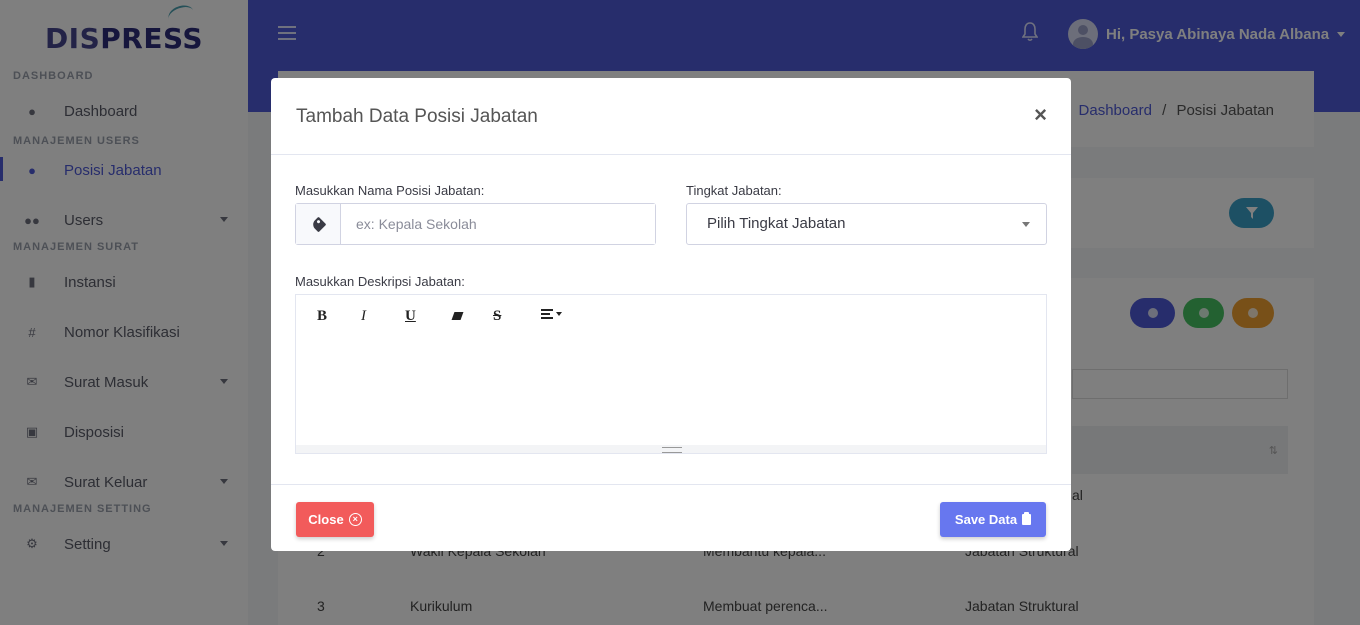 Image resolution: width=1360 pixels, height=625 pixels. What do you see at coordinates (1026, 224) in the screenshot?
I see `chevron-down-icon` at bounding box center [1026, 224].